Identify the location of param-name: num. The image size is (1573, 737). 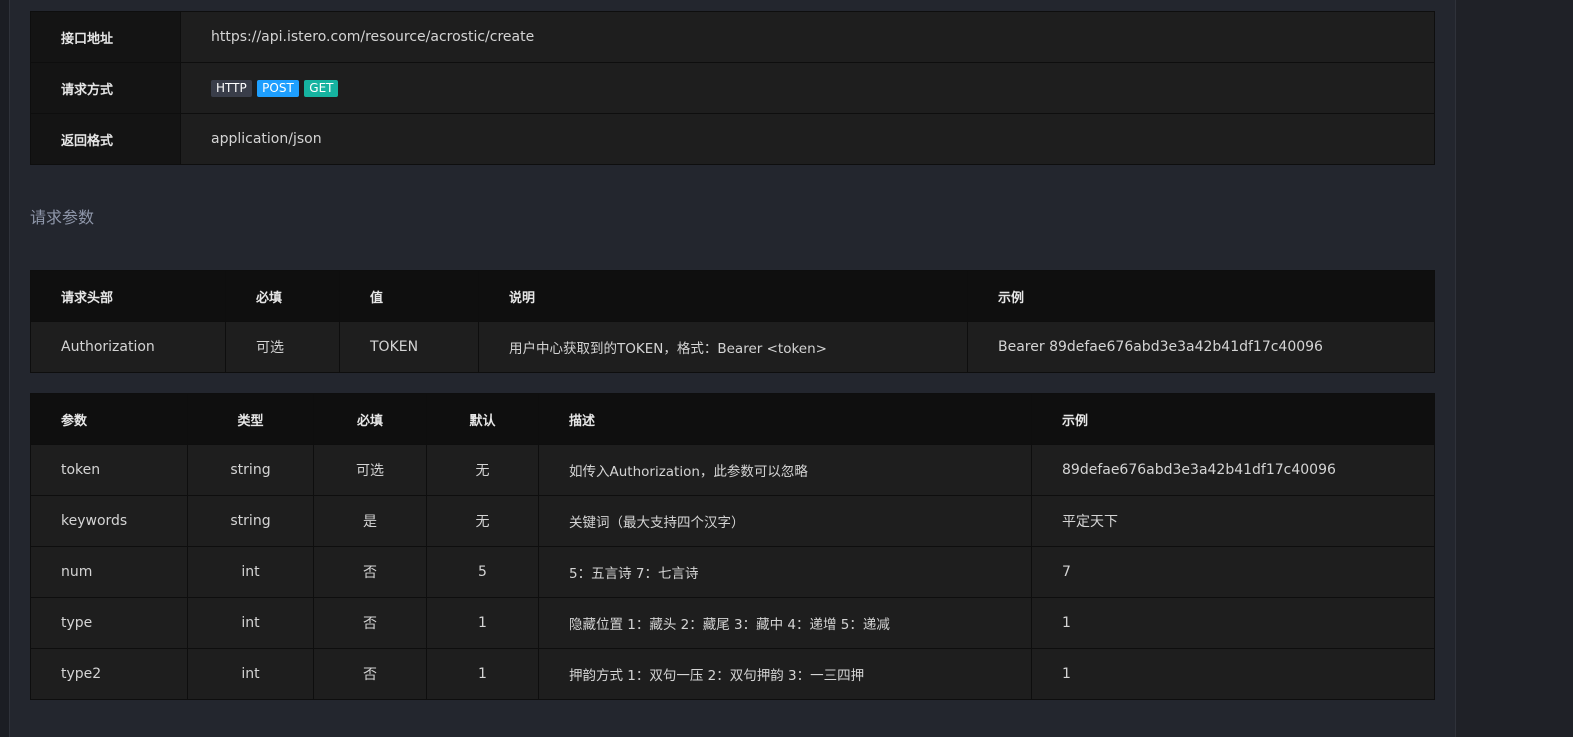
(109, 572).